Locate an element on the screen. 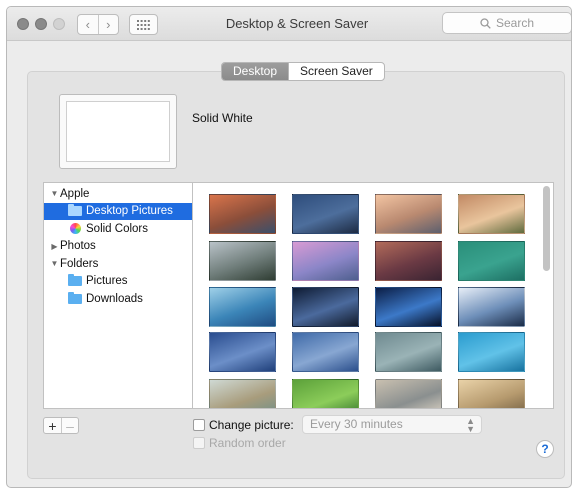 The image size is (575, 490). sidebar-item-label: Pictures is located at coordinates (107, 281).